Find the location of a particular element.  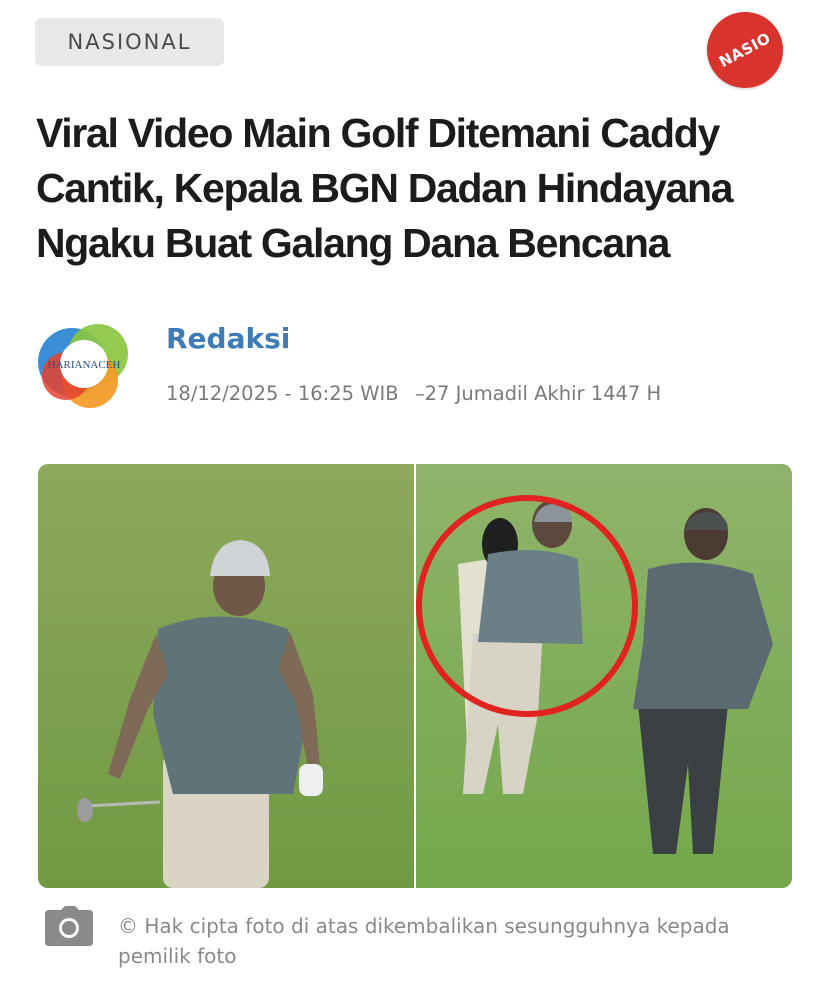

golfer-shirt is located at coordinates (230, 705).